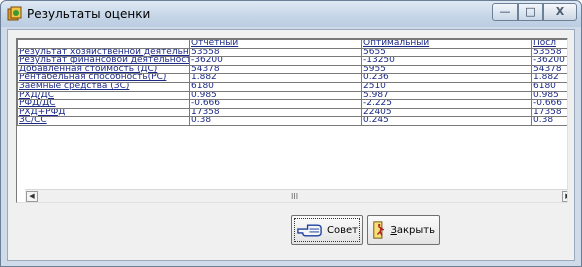  I want to click on grid-header-corner, so click(103, 44).